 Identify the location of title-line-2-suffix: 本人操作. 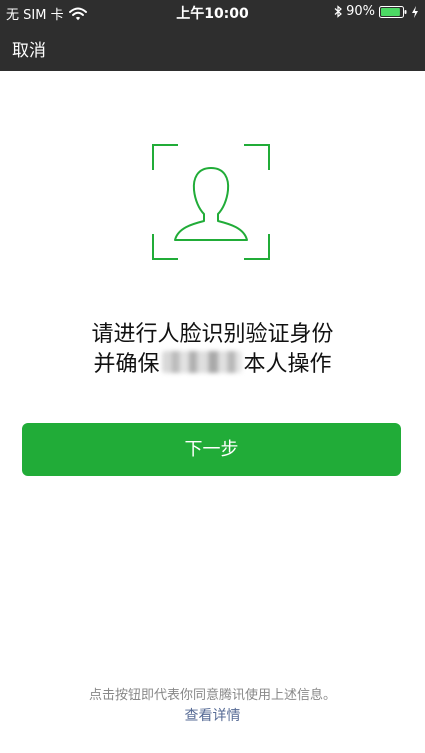
(287, 364).